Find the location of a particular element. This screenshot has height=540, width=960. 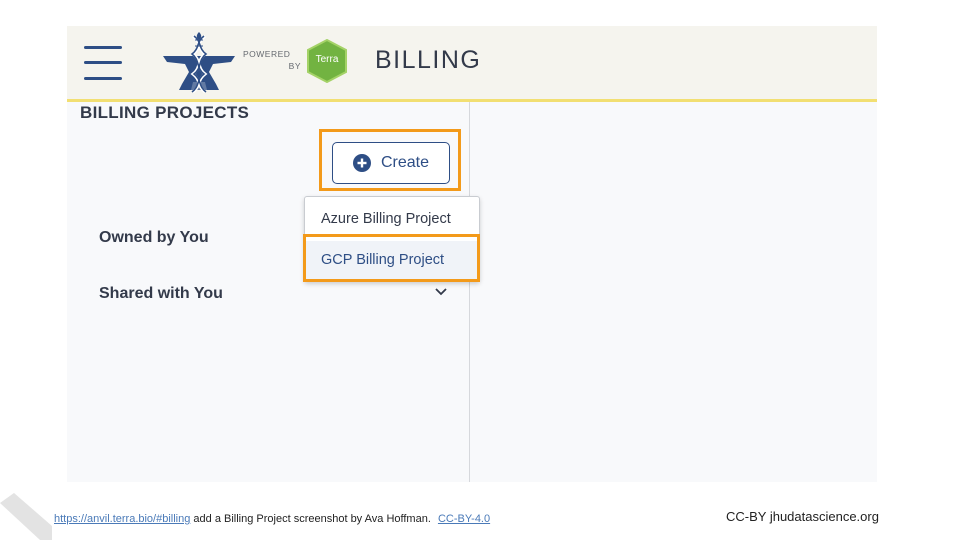

page-title: BILLING is located at coordinates (428, 60).